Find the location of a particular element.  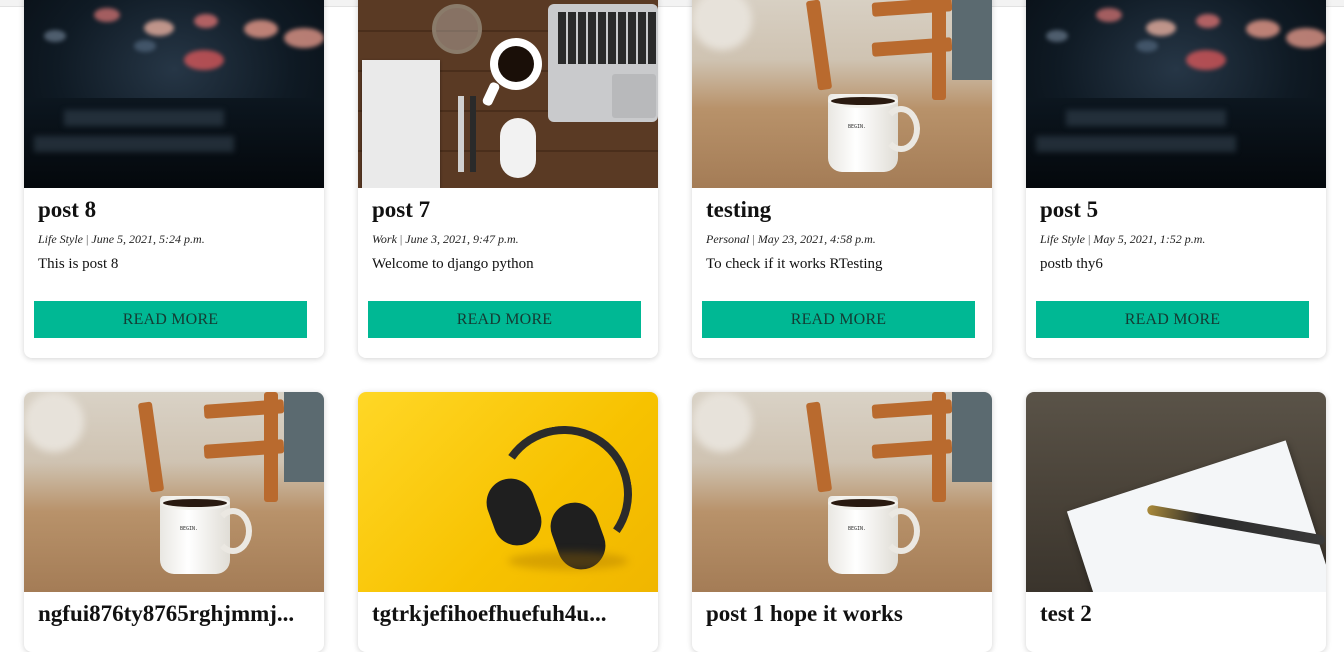

post-title: testing is located at coordinates (842, 210).